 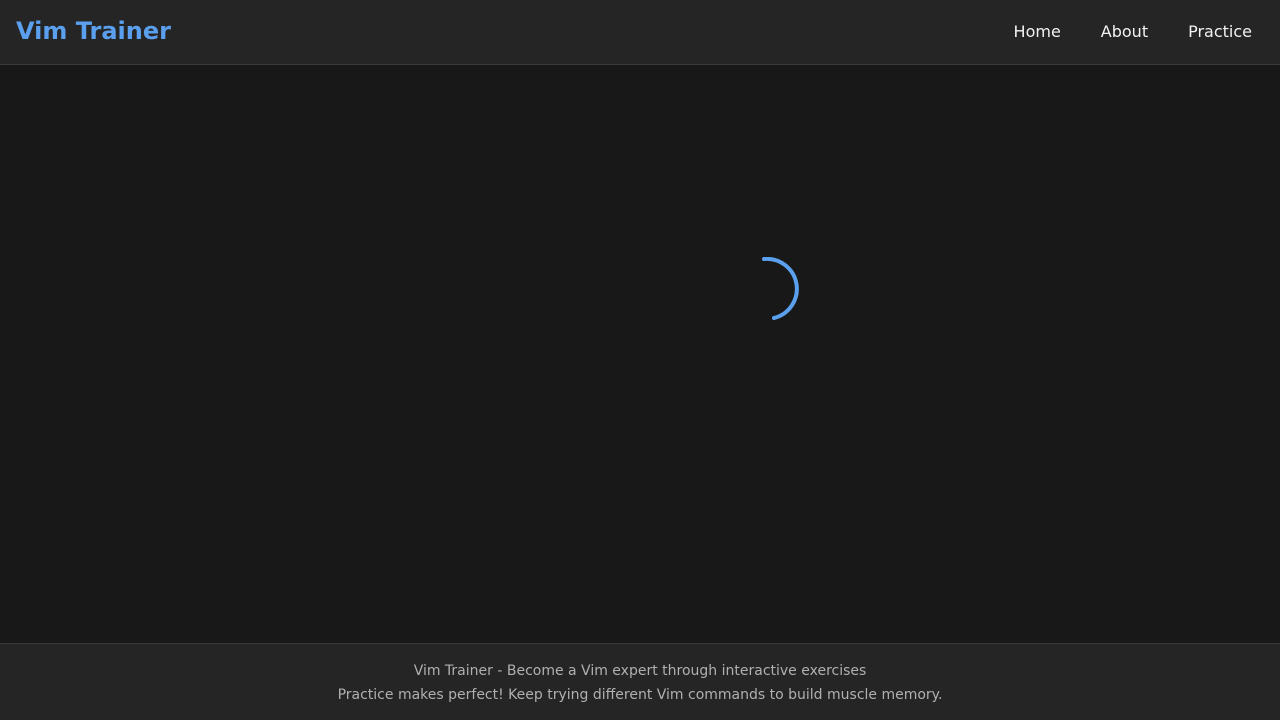 What do you see at coordinates (1124, 32) in the screenshot?
I see `nav-link-about: About` at bounding box center [1124, 32].